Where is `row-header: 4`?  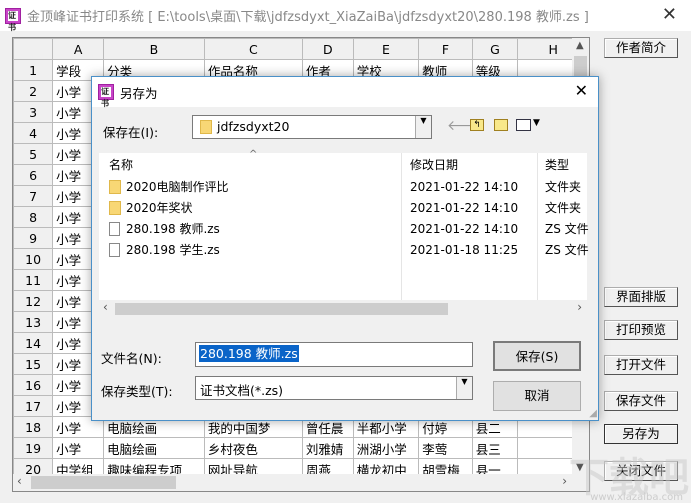 row-header: 4 is located at coordinates (33, 133).